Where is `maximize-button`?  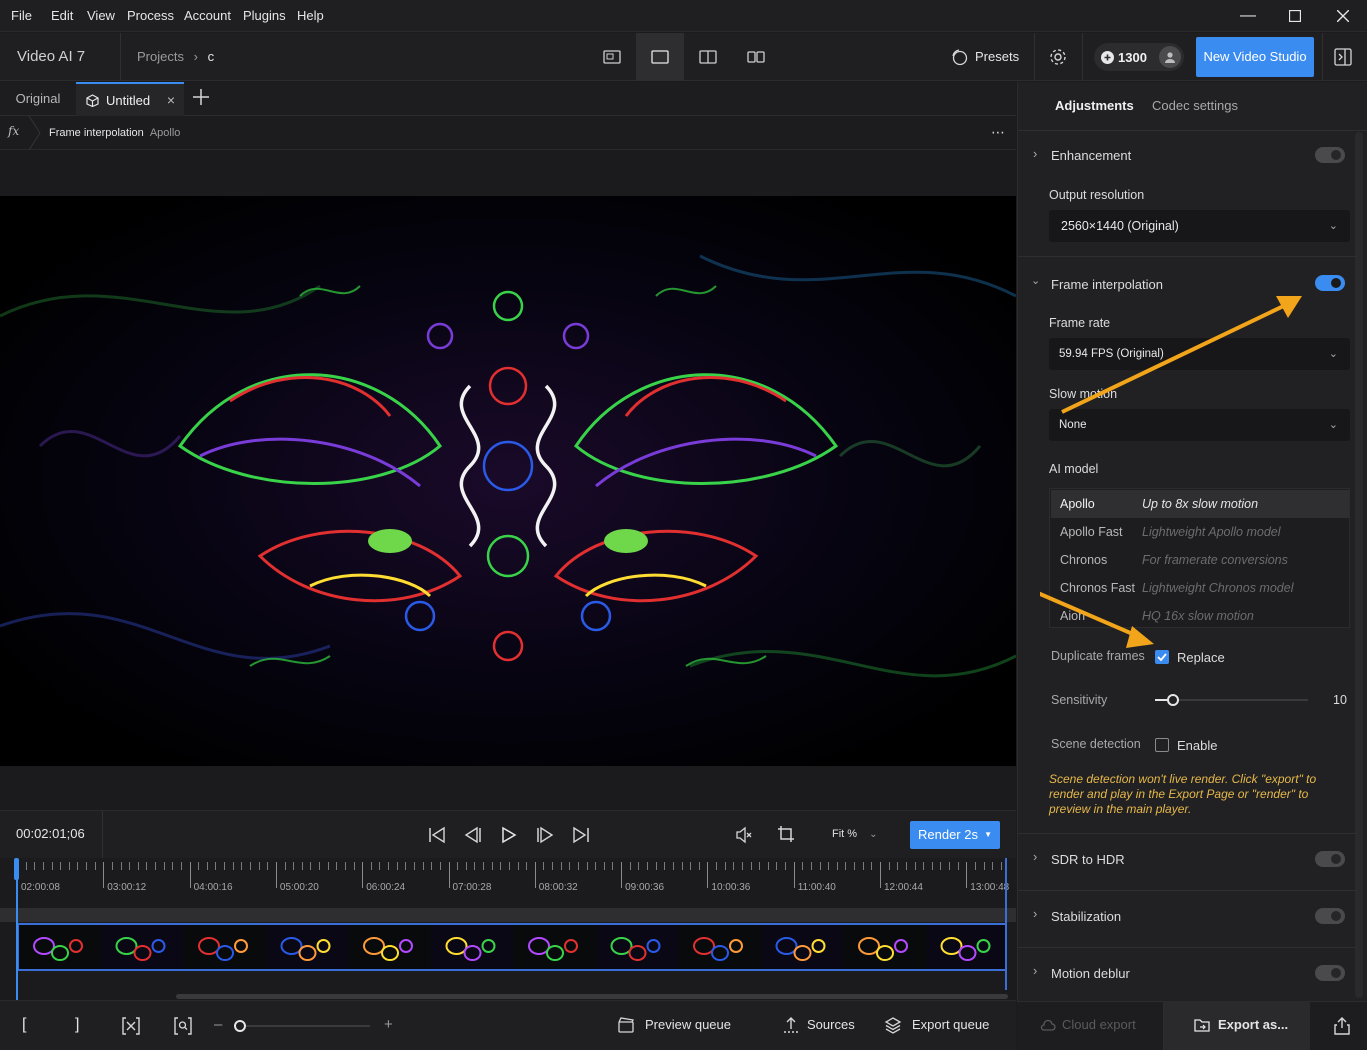 maximize-button is located at coordinates (1295, 16).